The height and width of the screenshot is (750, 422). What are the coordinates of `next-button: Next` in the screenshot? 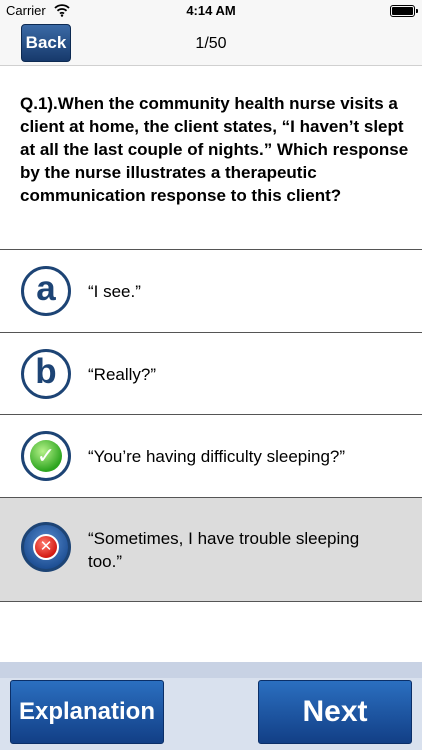 It's located at (335, 712).